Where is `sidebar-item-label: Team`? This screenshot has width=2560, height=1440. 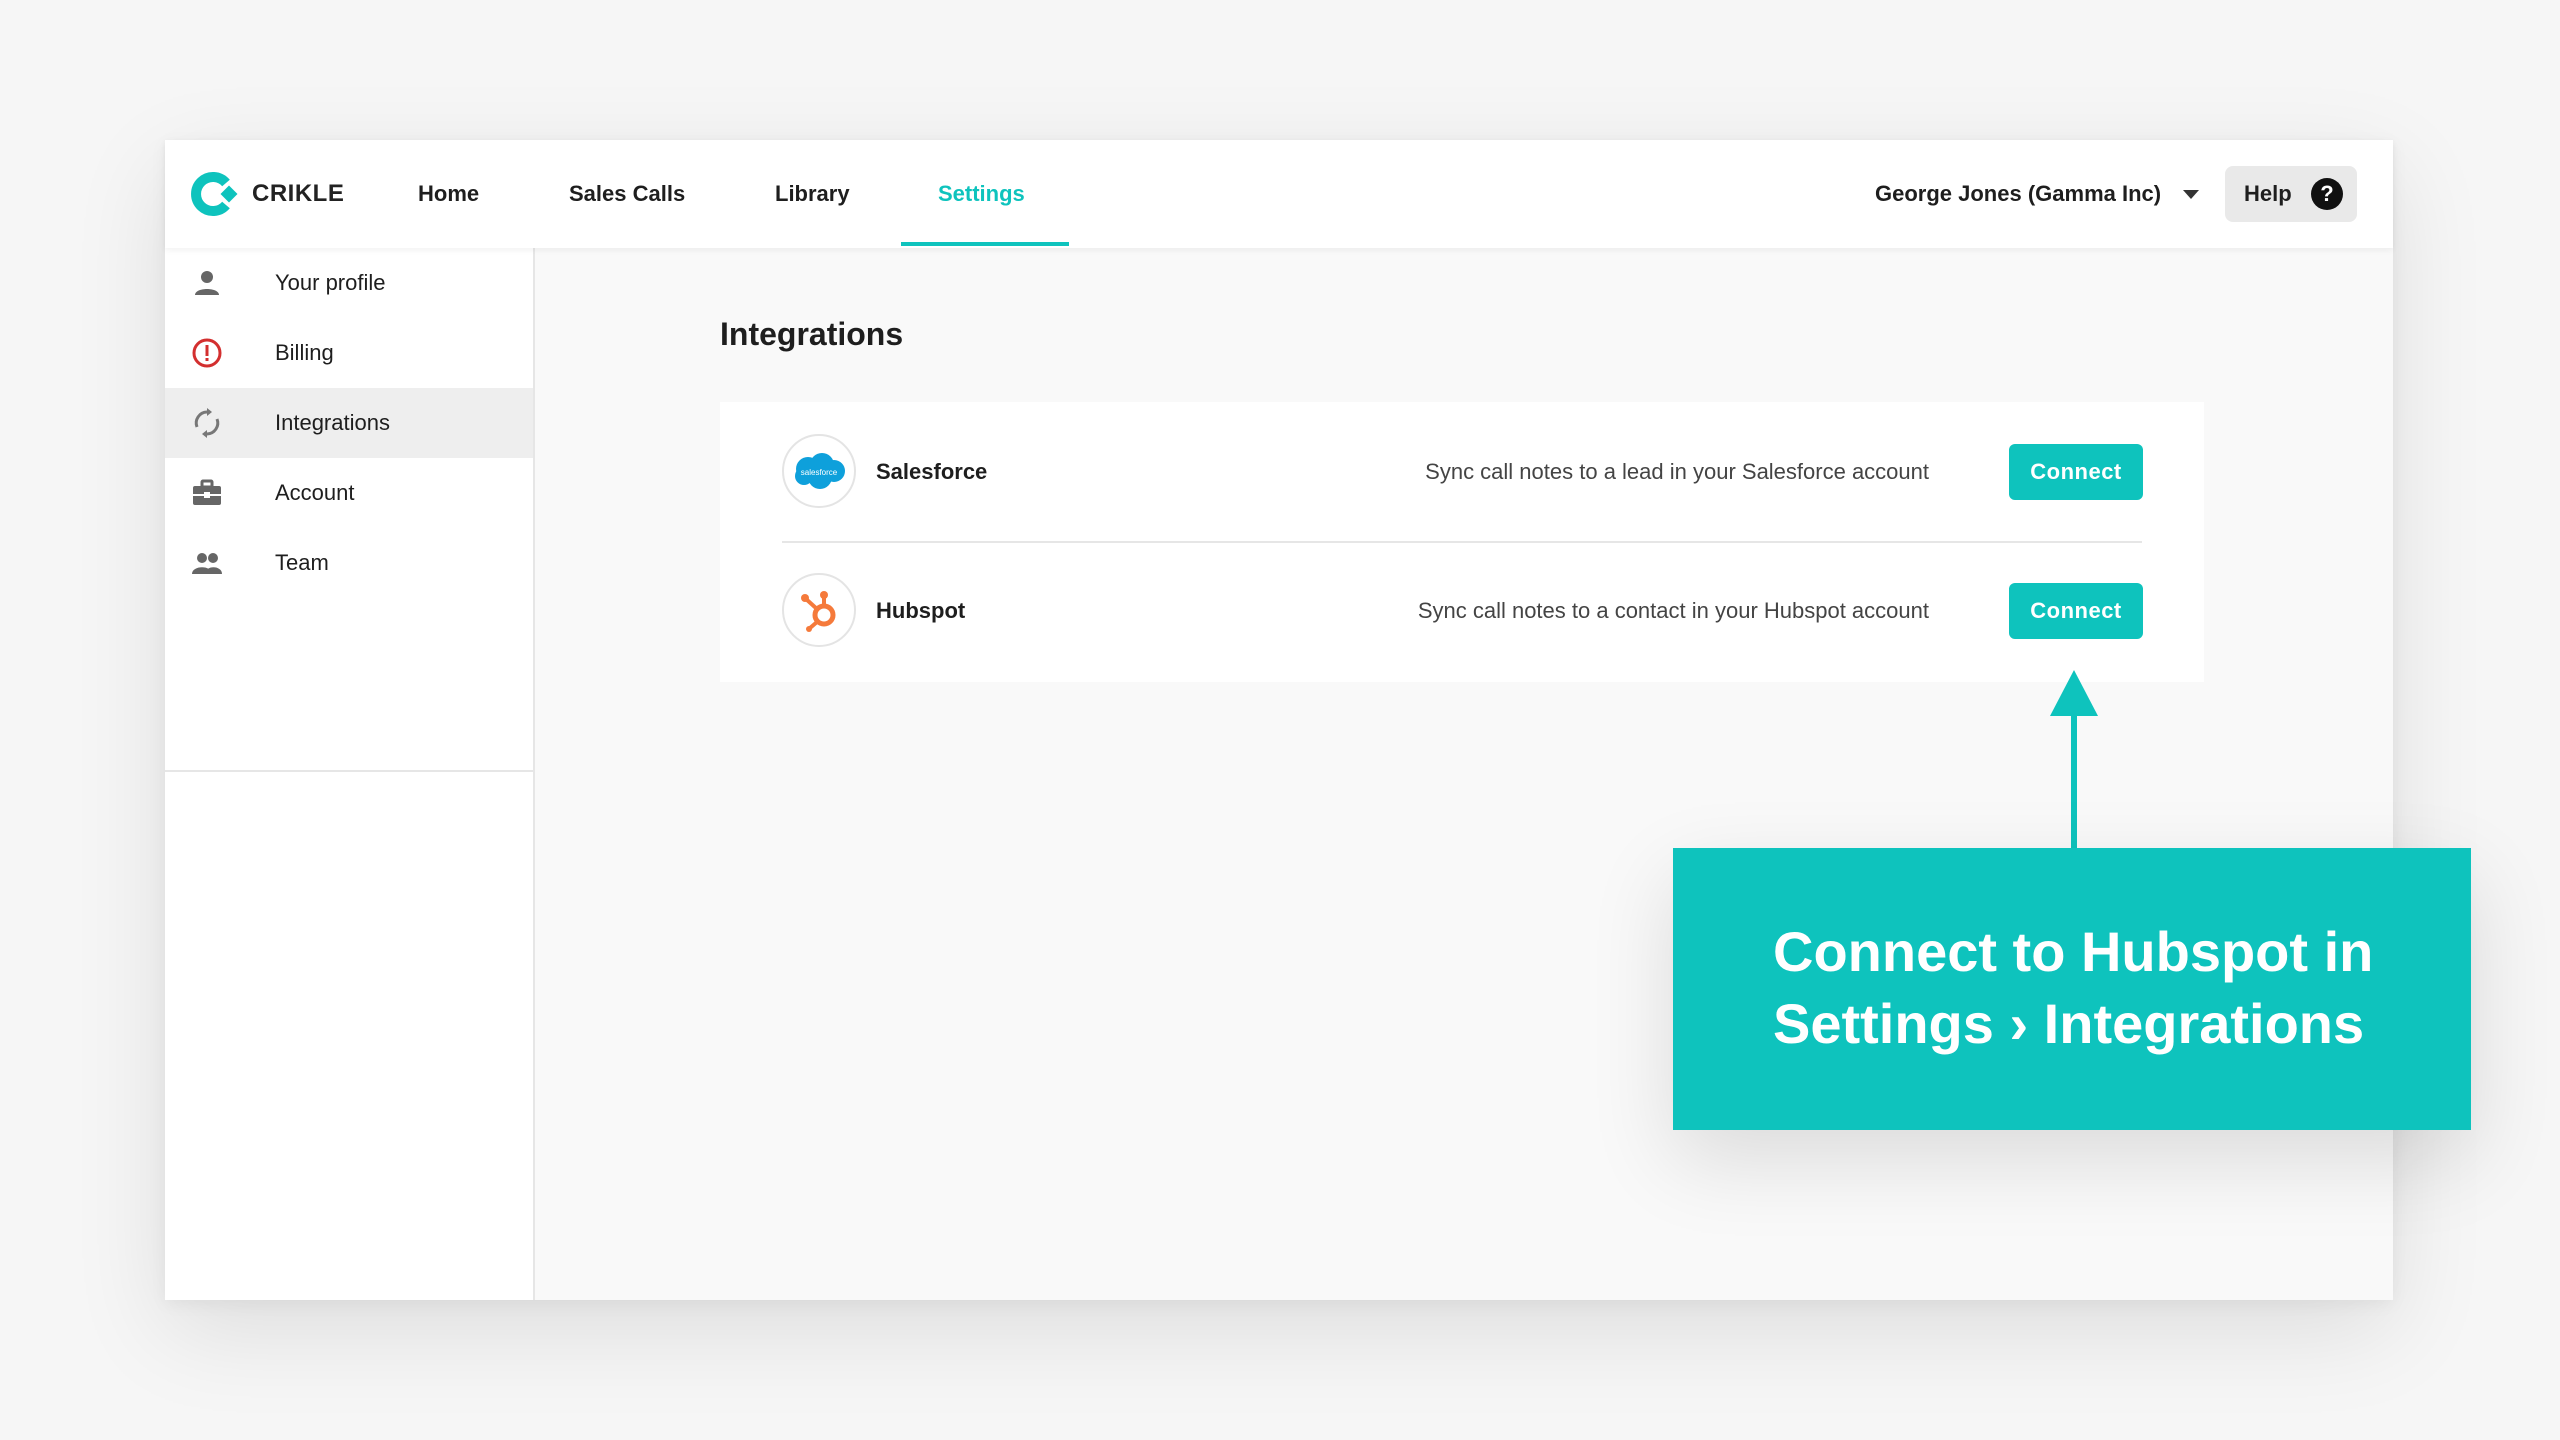
sidebar-item-label: Team is located at coordinates (302, 562).